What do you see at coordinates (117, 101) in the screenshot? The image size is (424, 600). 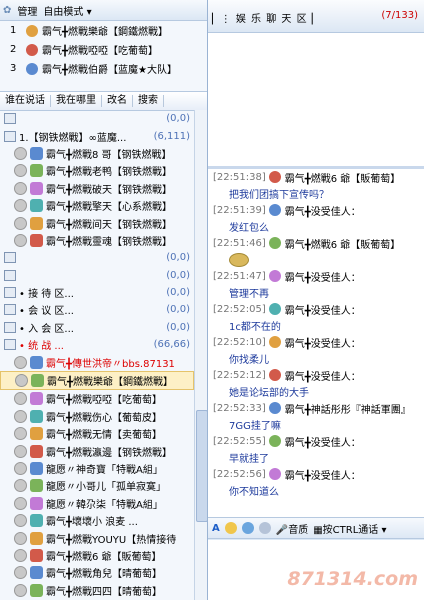 I see `tab-rename: 改名` at bounding box center [117, 101].